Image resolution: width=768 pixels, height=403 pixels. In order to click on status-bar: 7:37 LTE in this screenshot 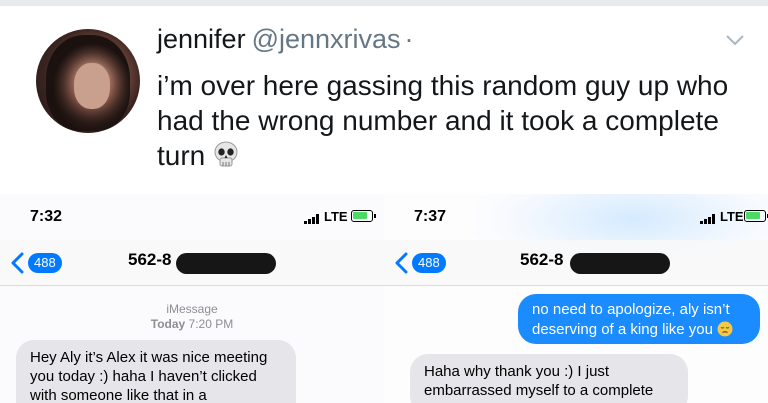, I will do `click(576, 217)`.